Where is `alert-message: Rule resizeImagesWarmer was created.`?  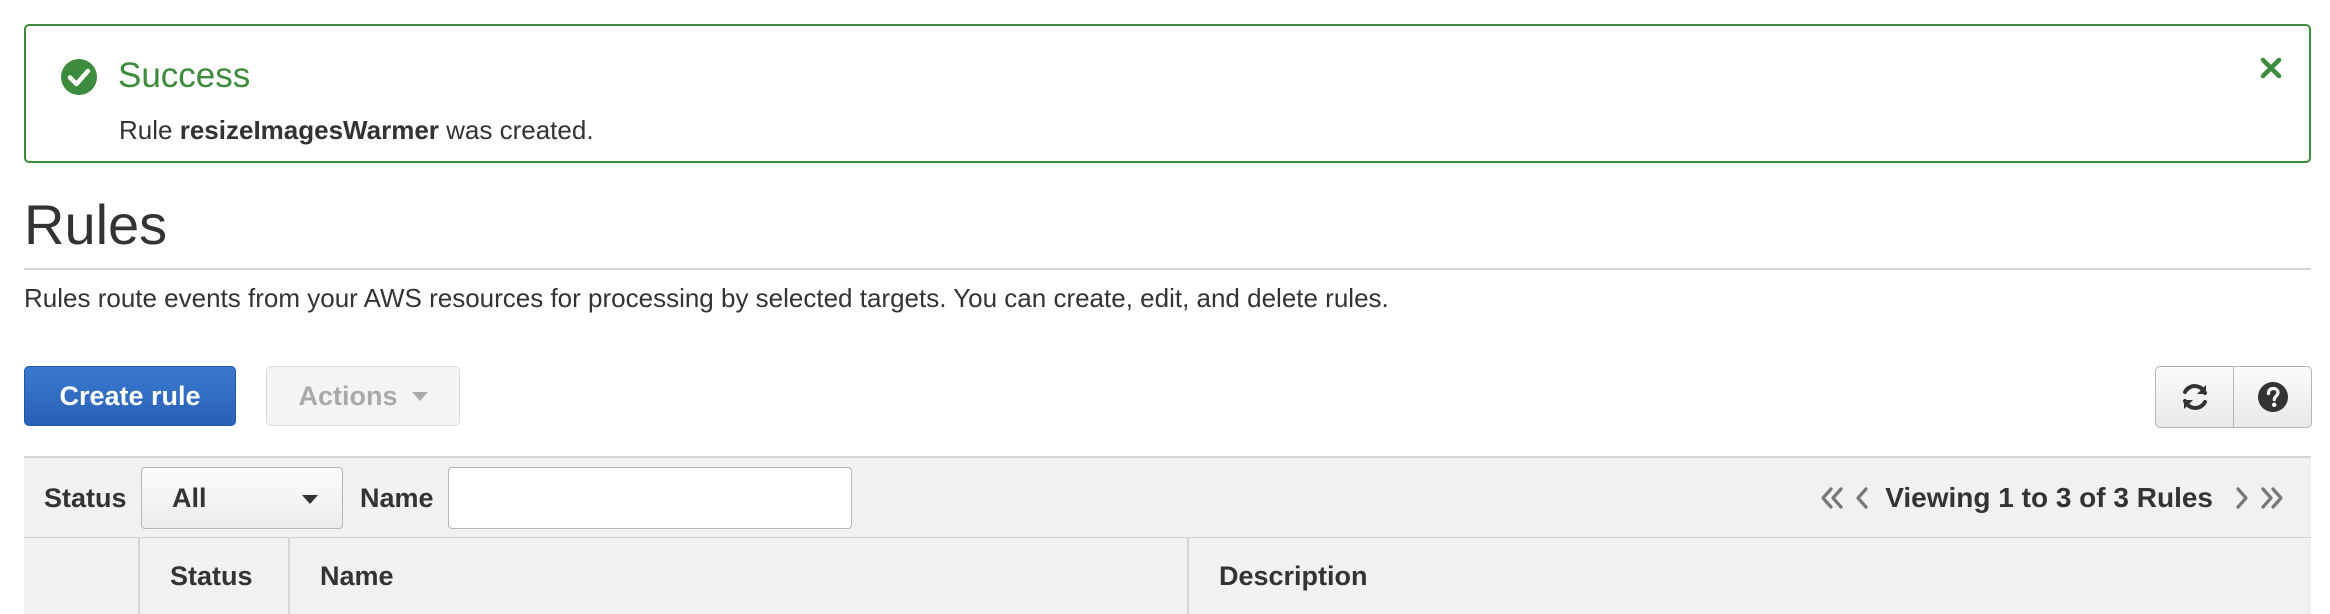 alert-message: Rule resizeImagesWarmer was created. is located at coordinates (356, 130).